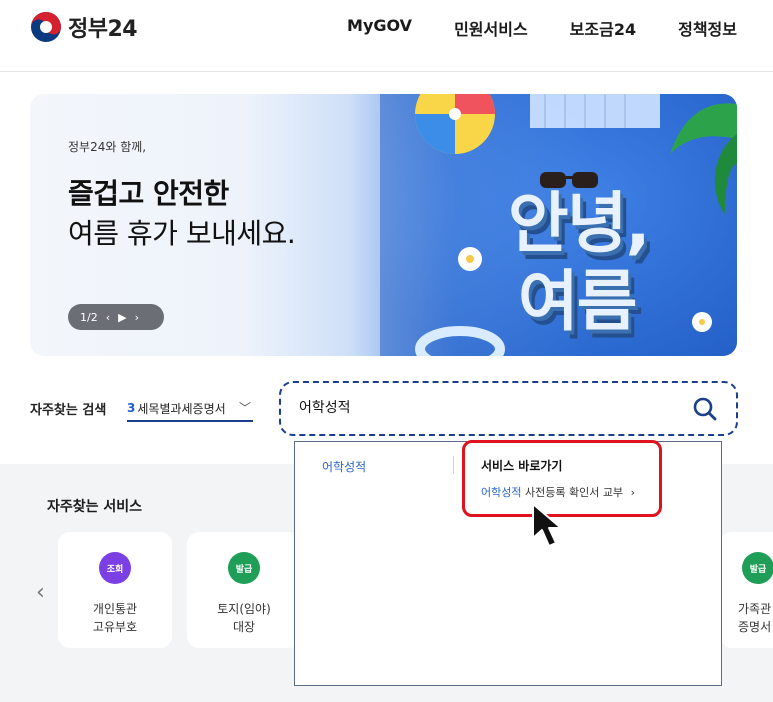  I want to click on service-name-line2: 고유부호, so click(115, 627).